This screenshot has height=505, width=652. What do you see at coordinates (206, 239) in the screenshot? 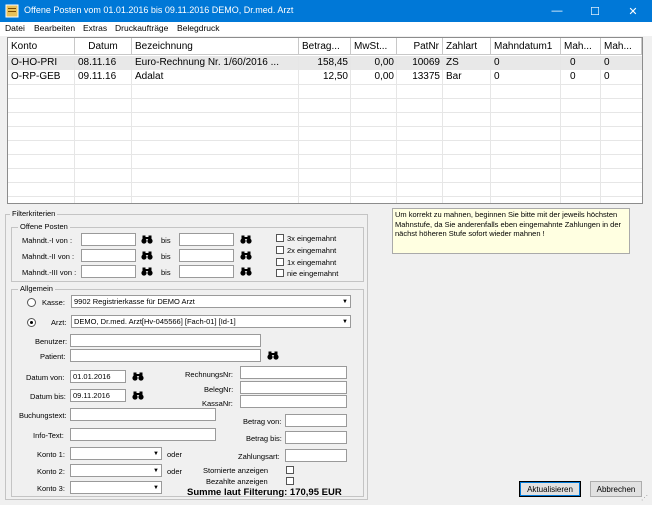
I see `mahndt-1-to-input` at bounding box center [206, 239].